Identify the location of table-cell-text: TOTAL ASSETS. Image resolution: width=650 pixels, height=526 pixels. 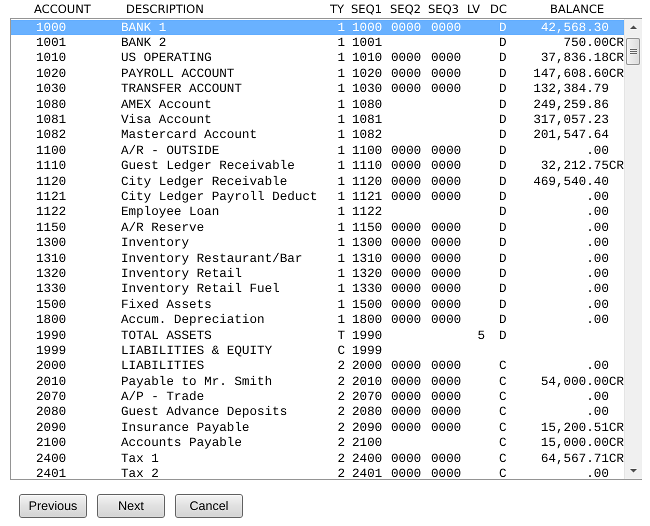
(167, 335).